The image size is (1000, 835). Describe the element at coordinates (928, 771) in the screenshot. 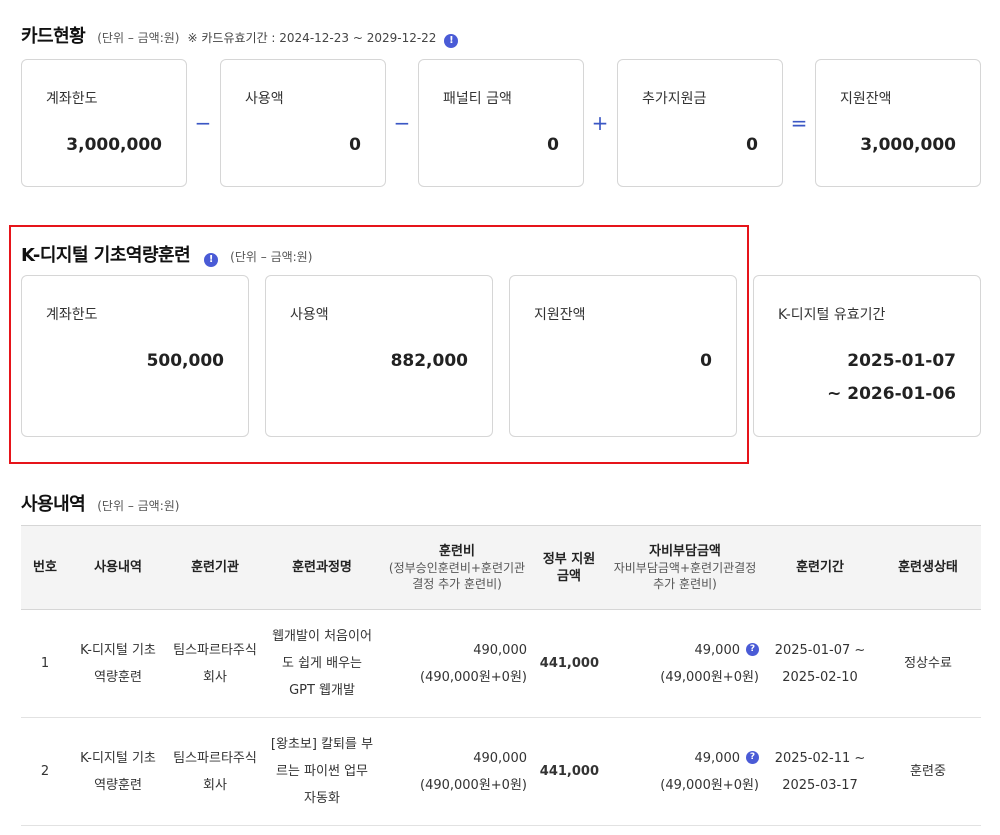

I see `row-status: 훈련중` at that location.